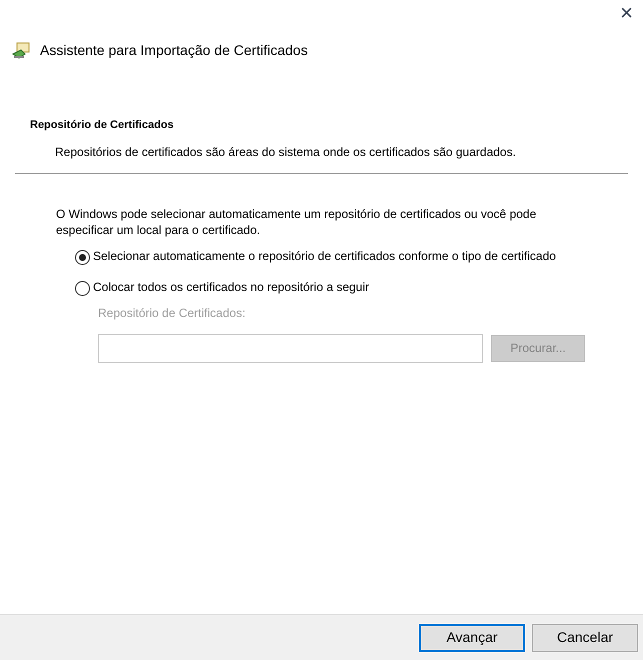  I want to click on store-label: Repositório de Certificados:, so click(172, 313).